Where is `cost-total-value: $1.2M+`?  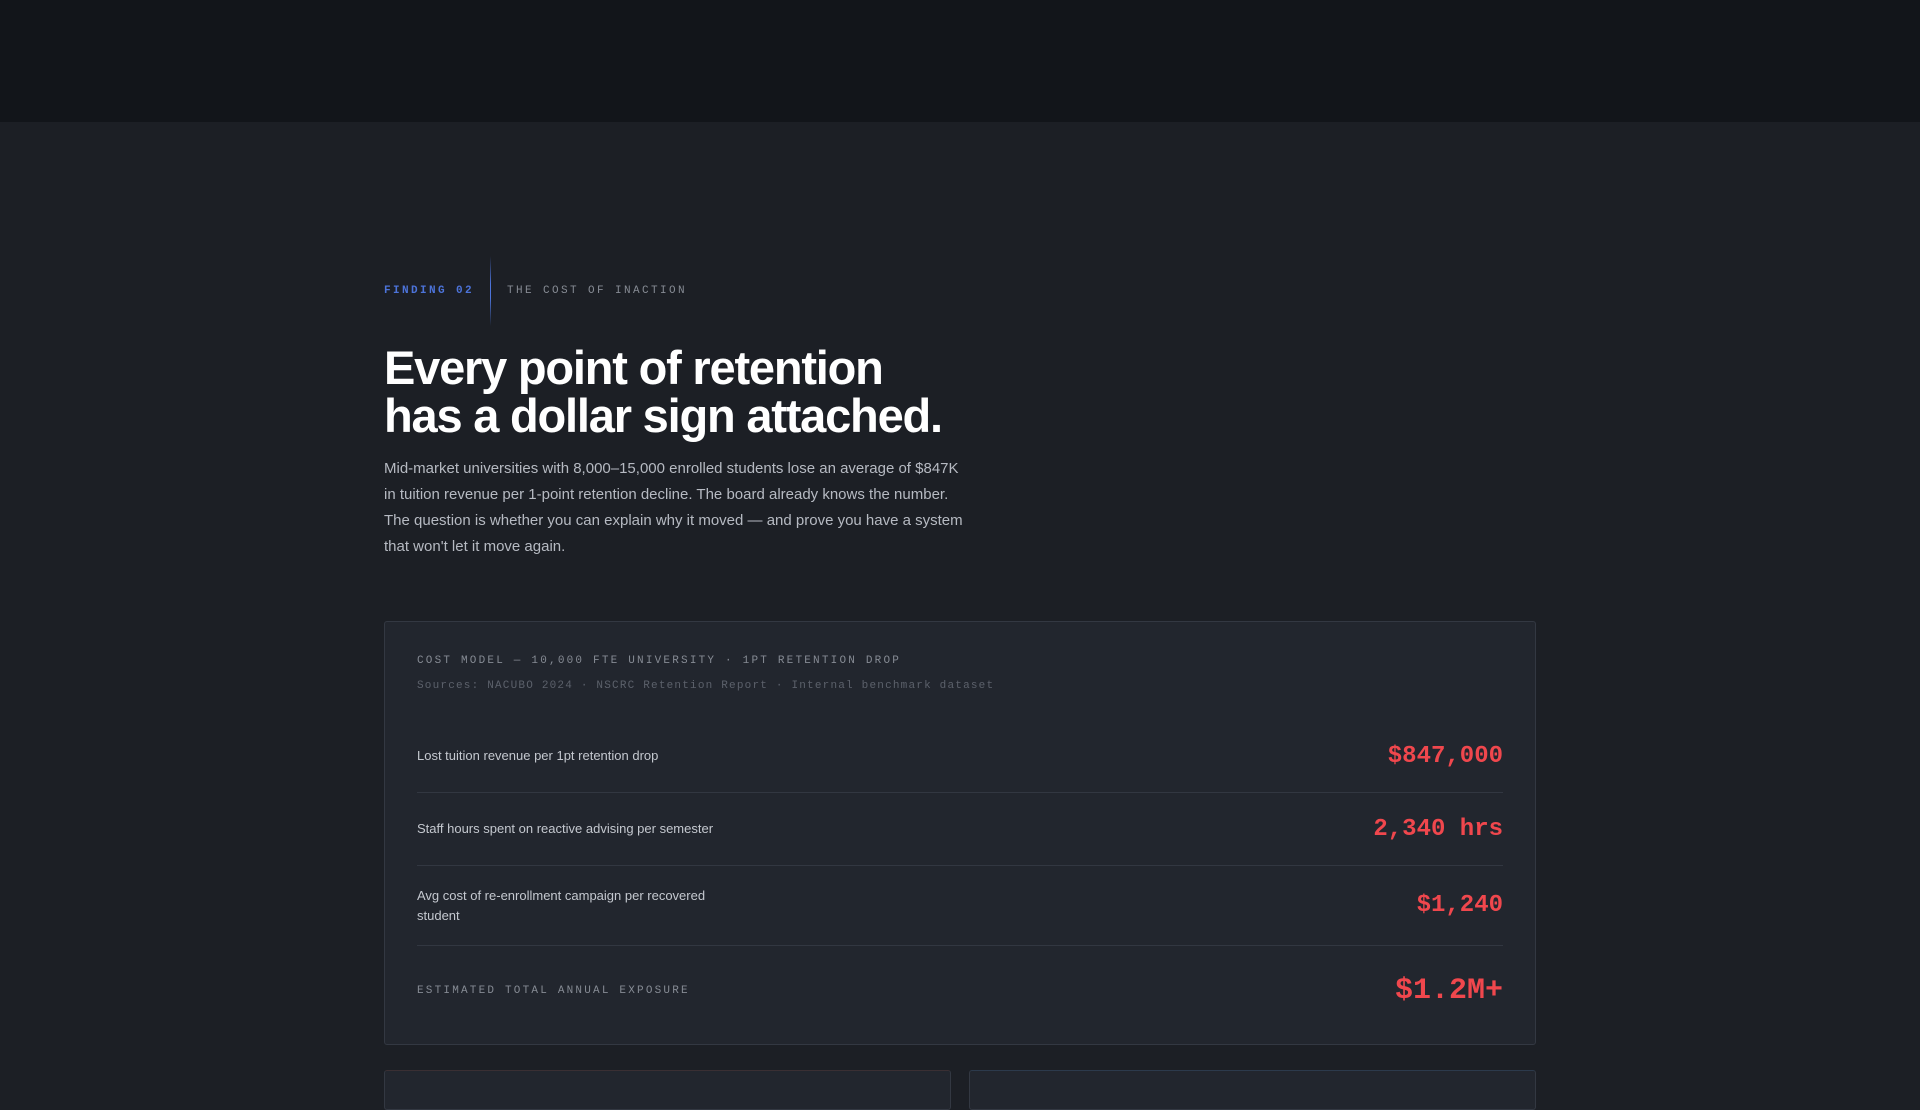 cost-total-value: $1.2M+ is located at coordinates (1448, 991).